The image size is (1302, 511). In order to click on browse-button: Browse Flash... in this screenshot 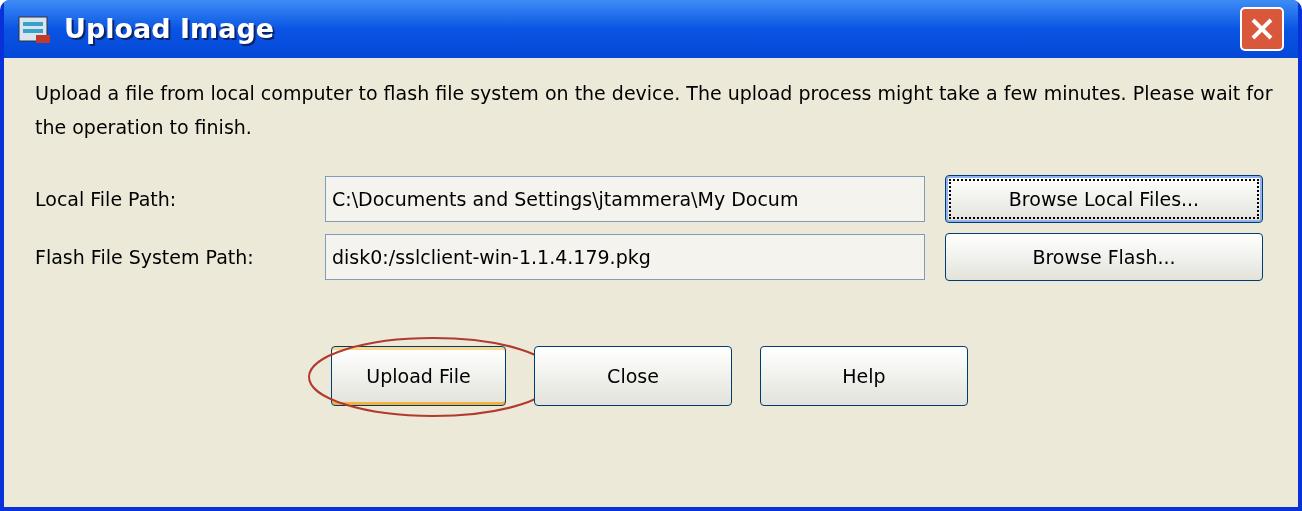, I will do `click(1104, 257)`.